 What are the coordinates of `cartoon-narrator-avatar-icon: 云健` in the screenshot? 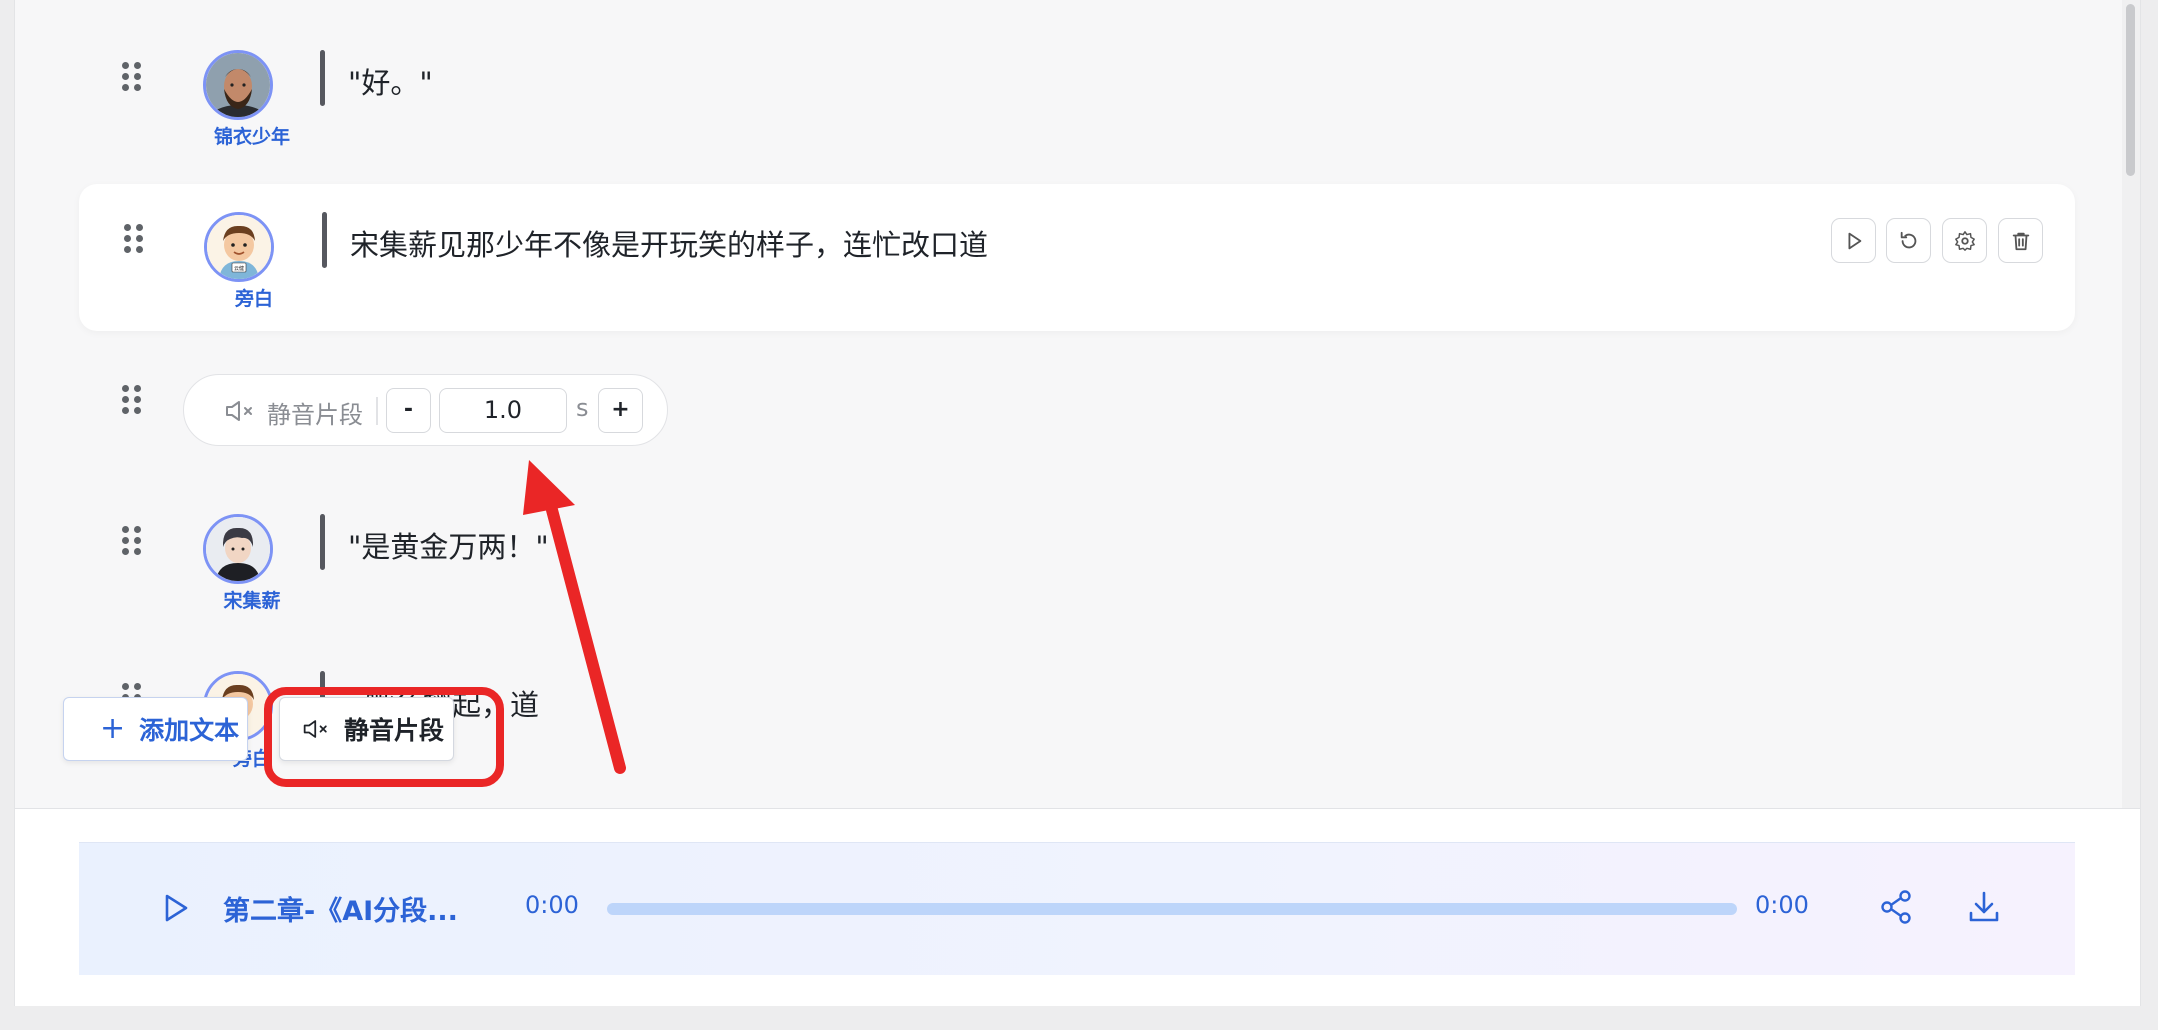 It's located at (239, 247).